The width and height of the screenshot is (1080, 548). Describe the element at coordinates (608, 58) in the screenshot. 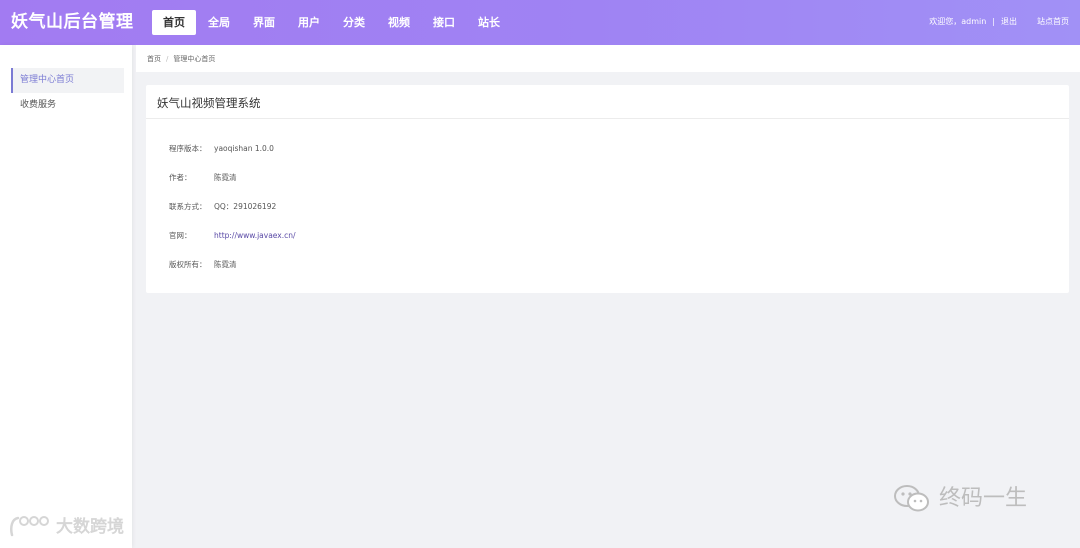

I see `breadcrumb-bar: 首页 / 管理中心首页` at that location.